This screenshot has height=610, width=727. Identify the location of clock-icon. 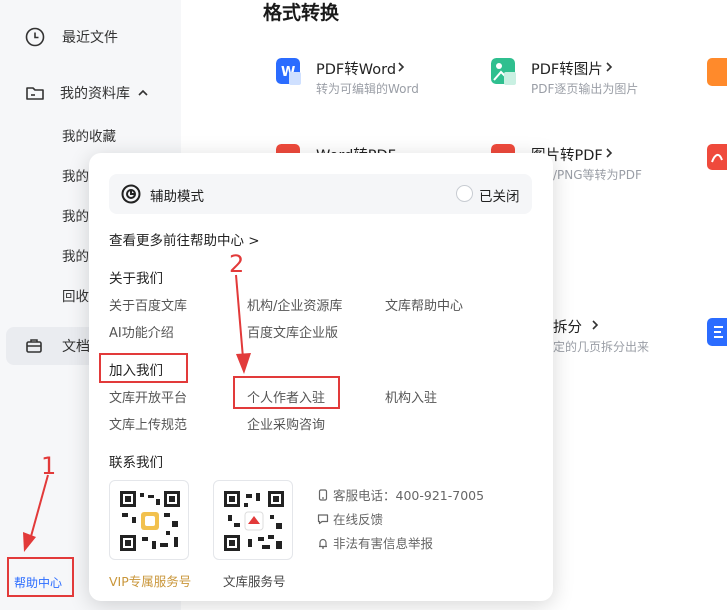
(35, 37).